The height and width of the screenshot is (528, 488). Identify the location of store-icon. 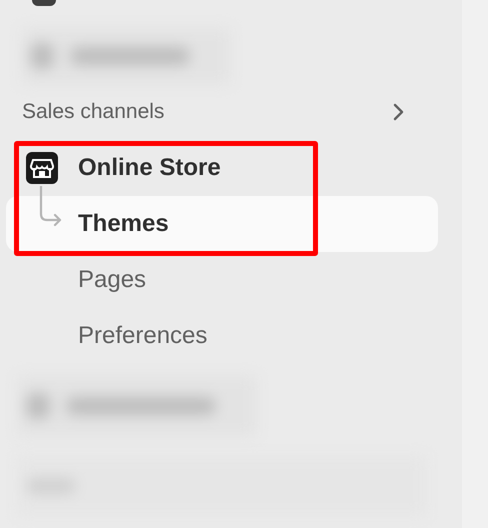
(42, 168).